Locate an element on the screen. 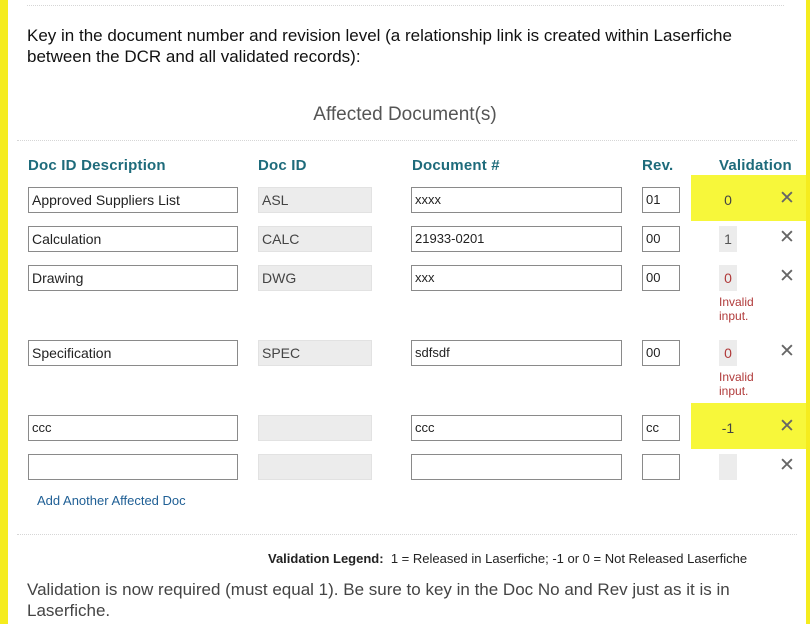 The height and width of the screenshot is (624, 810). doc-description-input: Calculation is located at coordinates (133, 239).